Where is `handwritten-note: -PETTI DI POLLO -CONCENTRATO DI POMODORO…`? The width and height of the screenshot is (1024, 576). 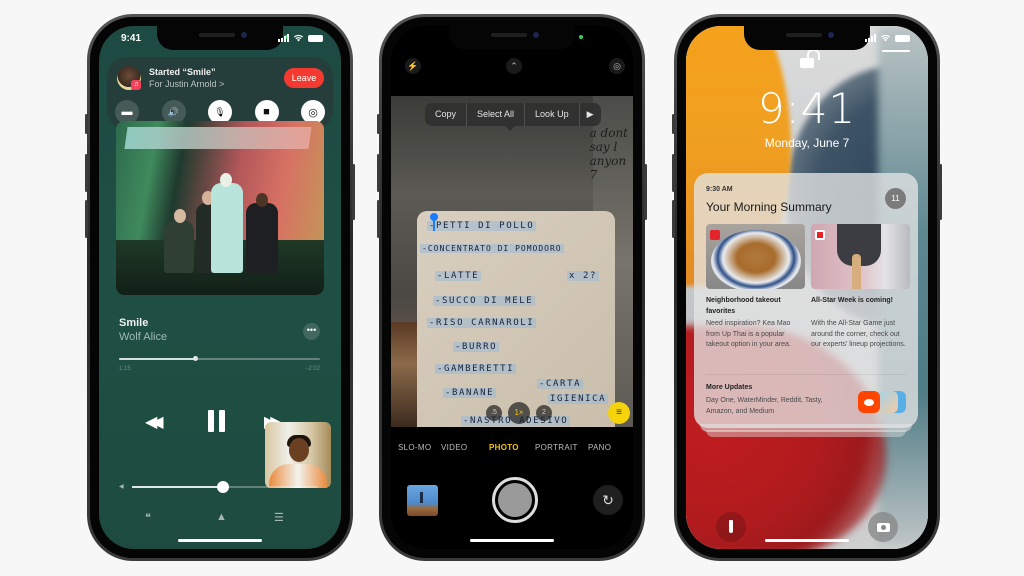
handwritten-note: -PETTI DI POLLO -CONCENTRATO DI POMODORO… is located at coordinates (516, 319).